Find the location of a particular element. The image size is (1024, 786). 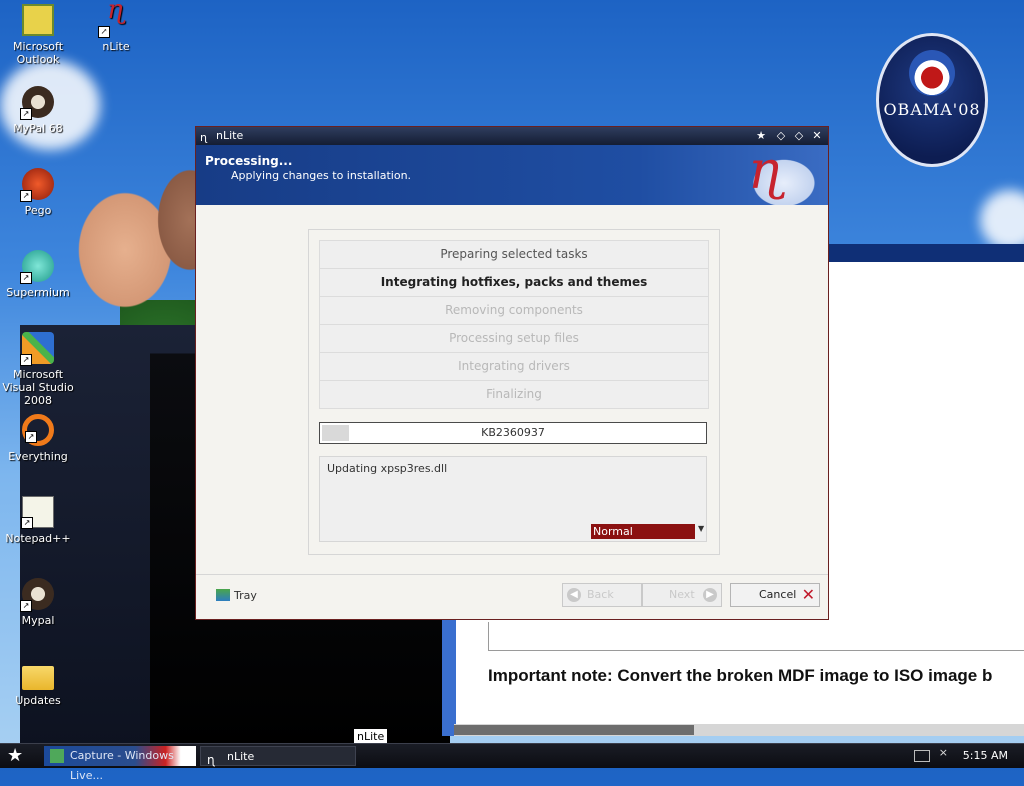

desktop-icon-label: MyPal 68 is located at coordinates (38, 128).